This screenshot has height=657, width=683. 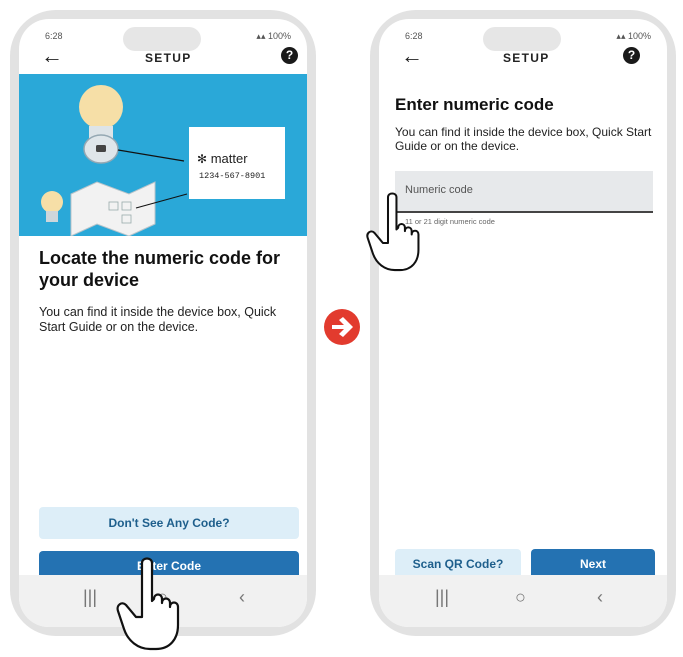 I want to click on setup-illustration-banner: ✻ matter 1234-567-8901, so click(x=163, y=155).